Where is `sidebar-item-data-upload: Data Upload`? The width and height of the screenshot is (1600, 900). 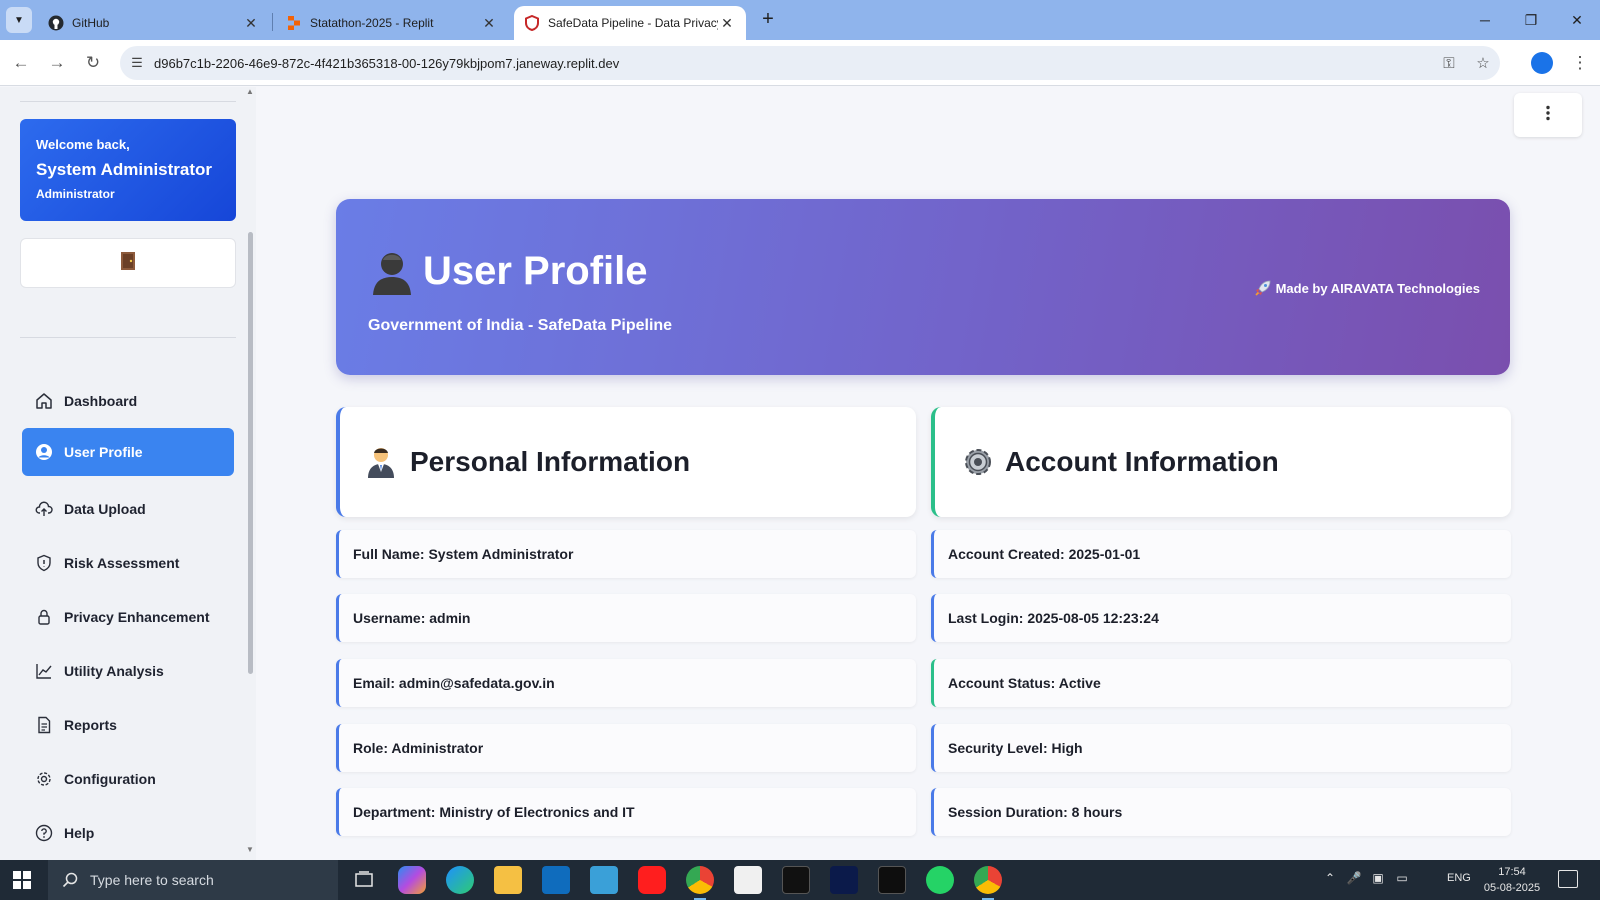 sidebar-item-data-upload: Data Upload is located at coordinates (128, 509).